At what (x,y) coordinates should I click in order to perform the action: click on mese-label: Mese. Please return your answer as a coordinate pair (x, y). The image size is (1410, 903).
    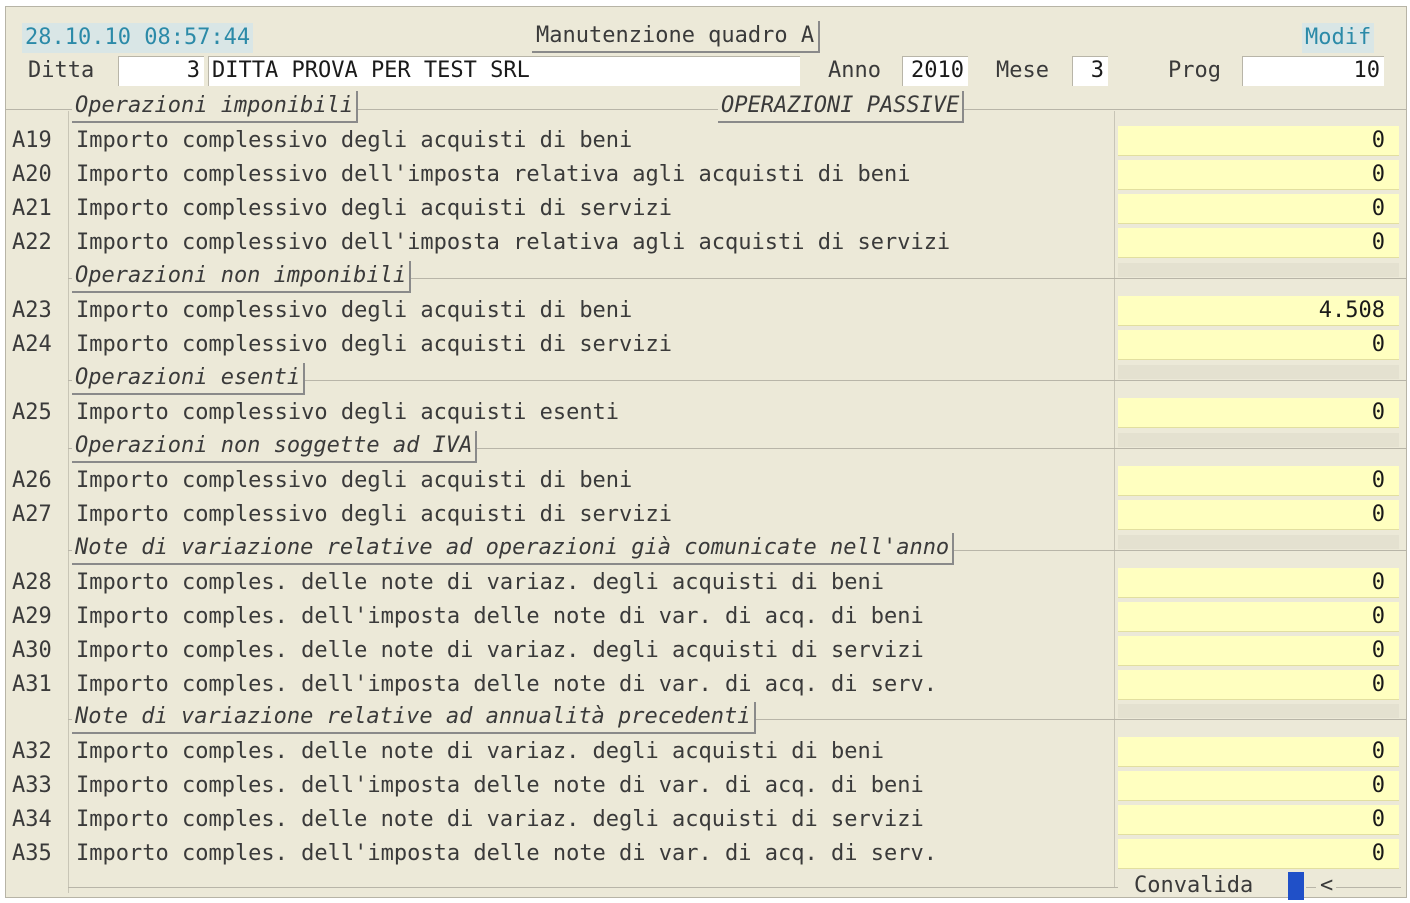
    Looking at the image, I should click on (1022, 70).